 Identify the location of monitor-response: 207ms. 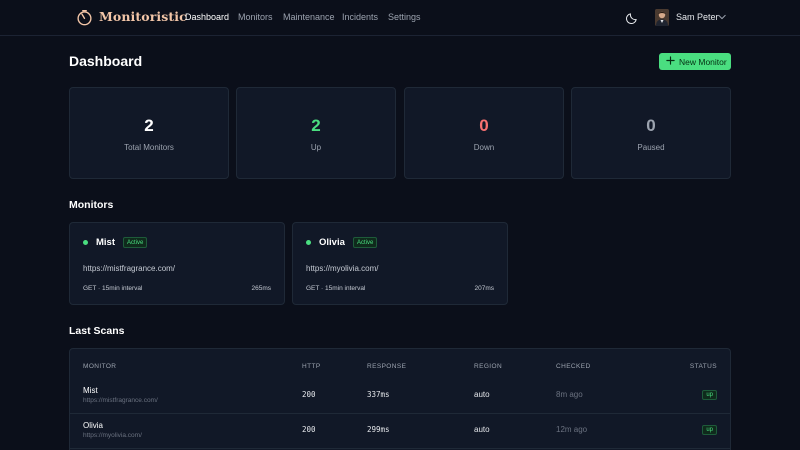
(484, 288).